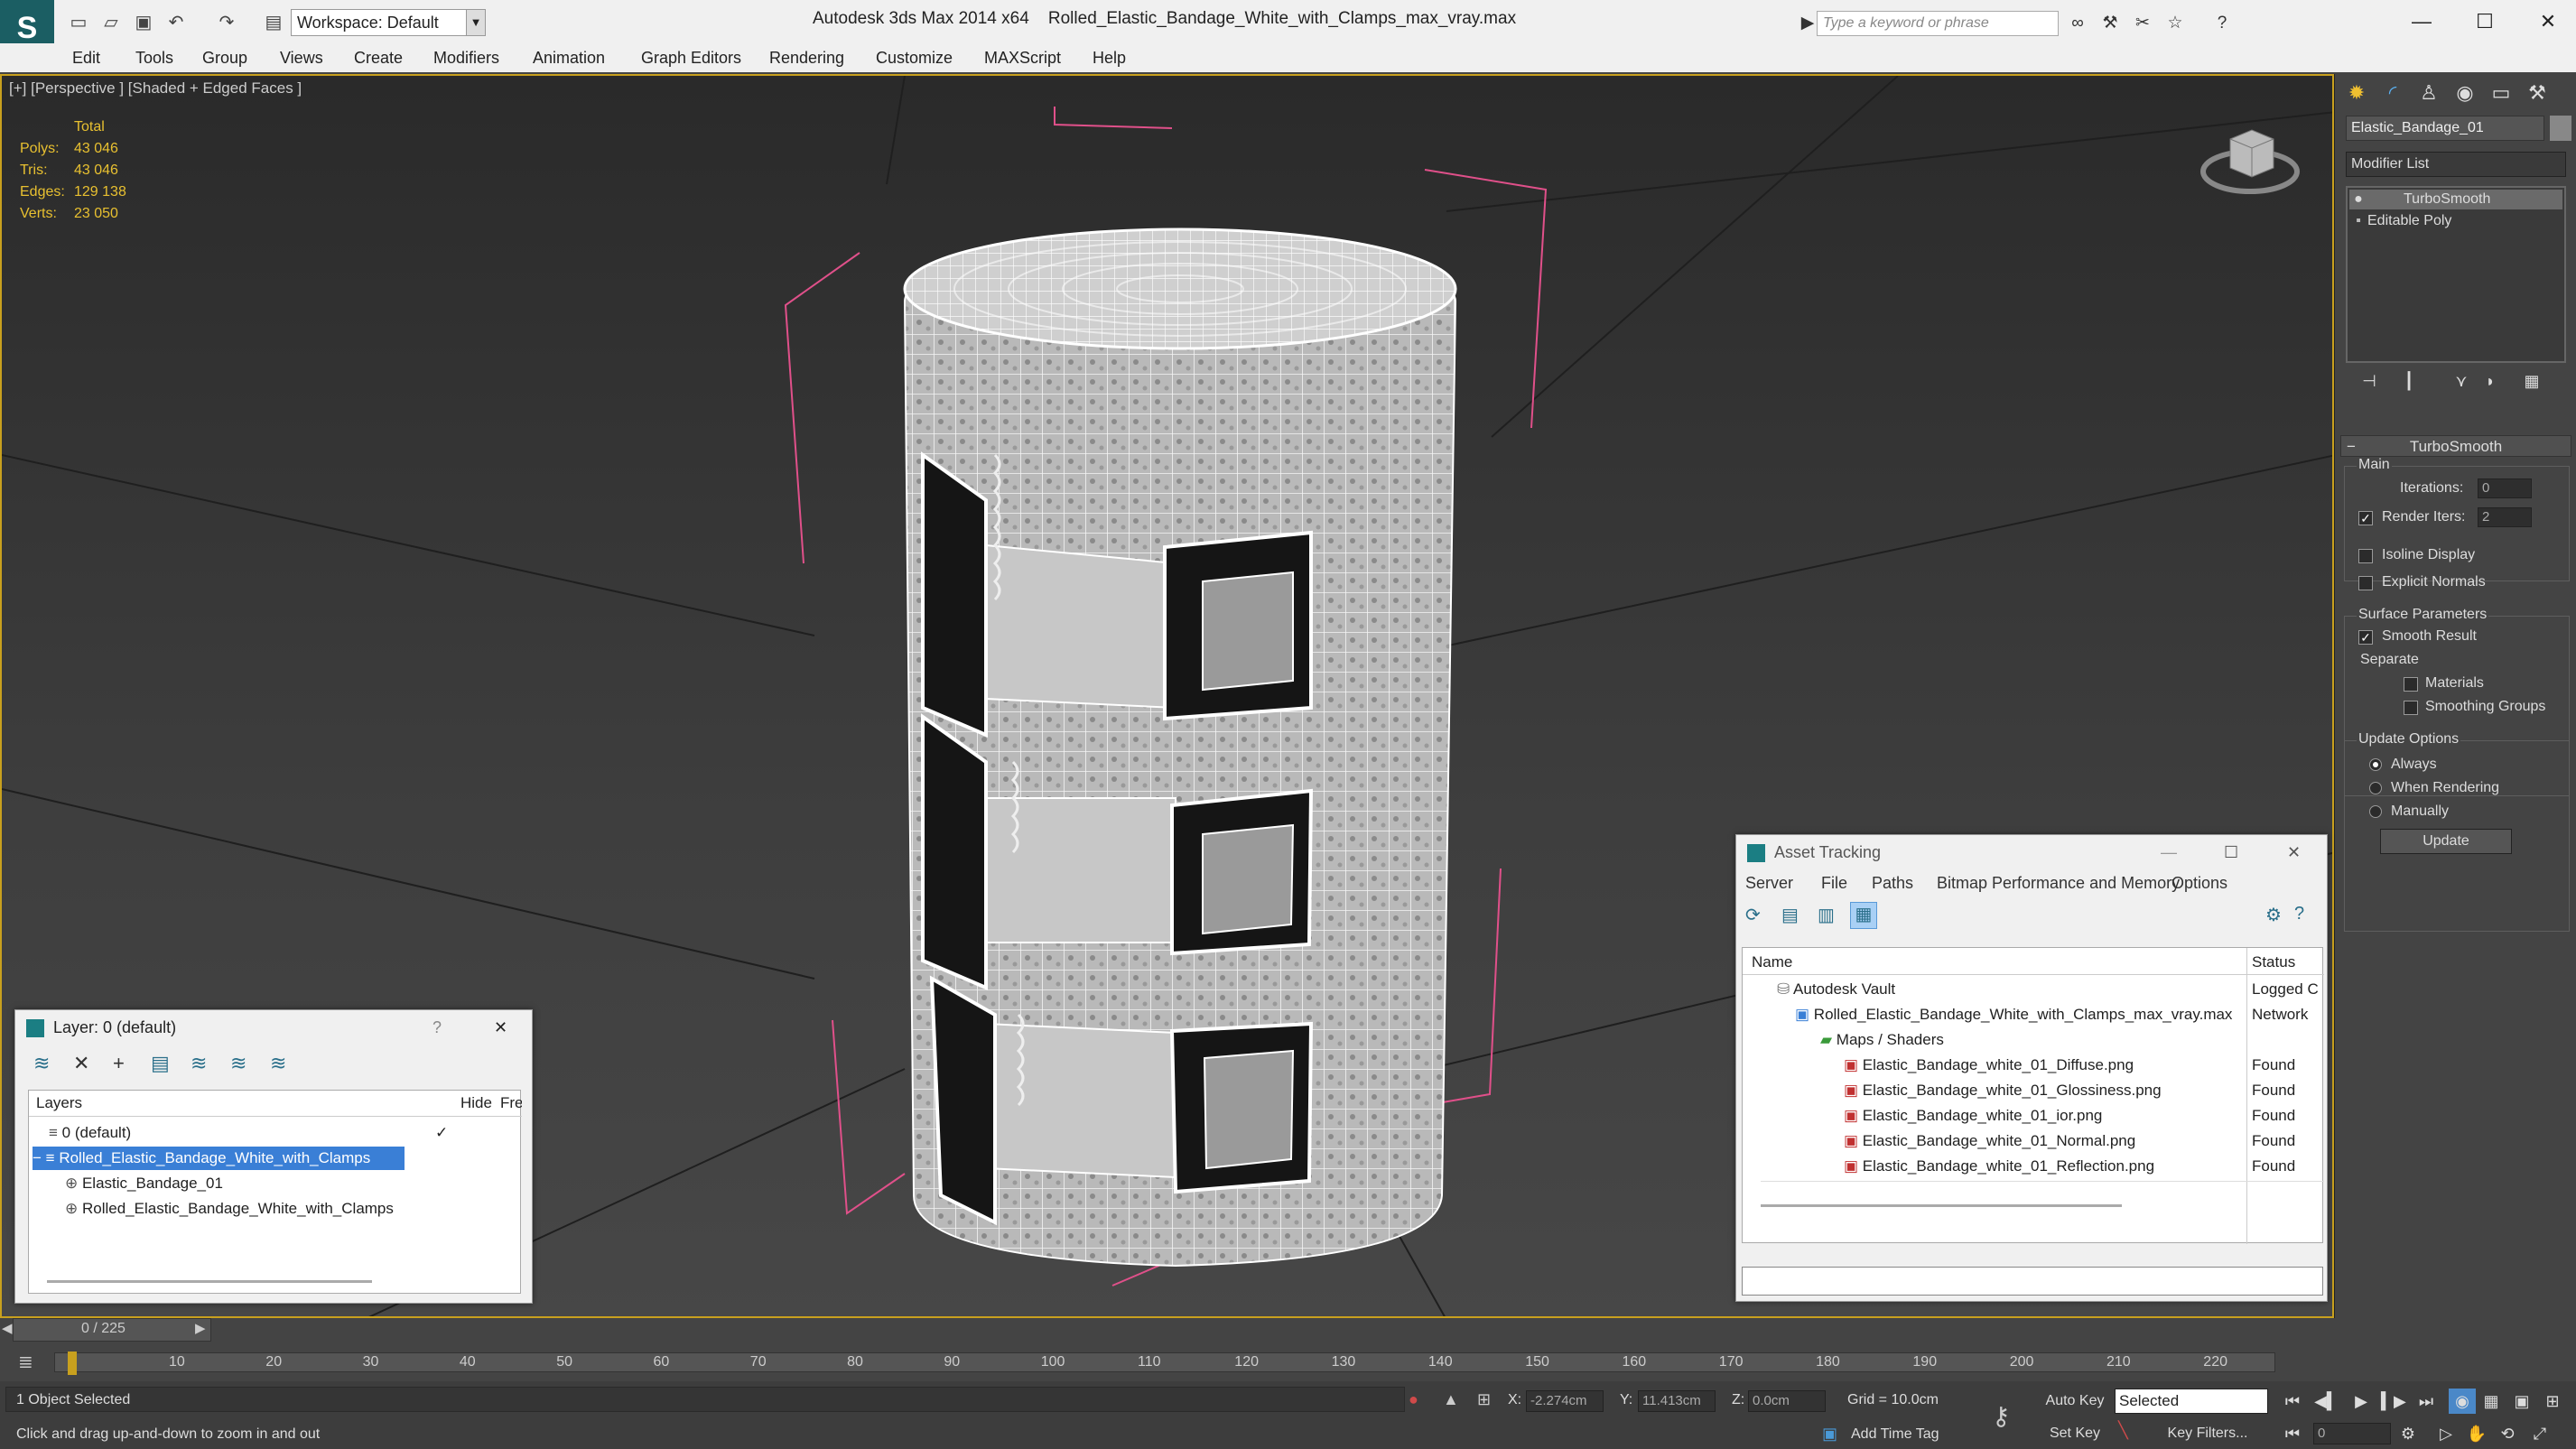 The width and height of the screenshot is (2576, 1449). What do you see at coordinates (2001, 1416) in the screenshot?
I see `set-key-mode-icon: ⚷` at bounding box center [2001, 1416].